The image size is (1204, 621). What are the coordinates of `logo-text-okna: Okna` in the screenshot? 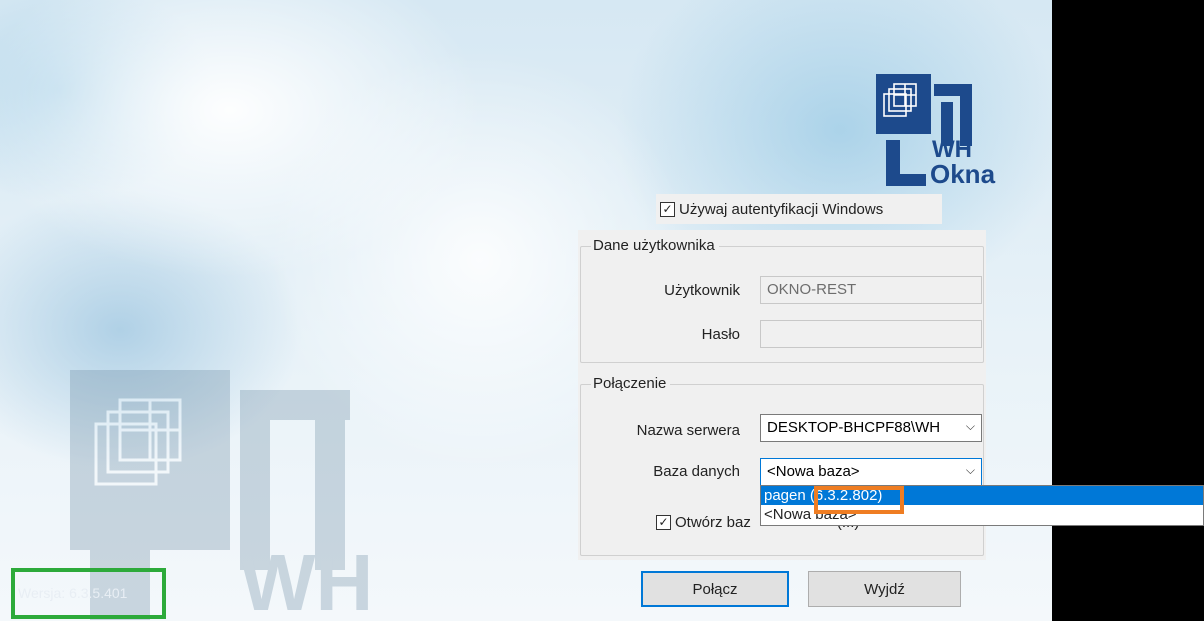 It's located at (963, 174).